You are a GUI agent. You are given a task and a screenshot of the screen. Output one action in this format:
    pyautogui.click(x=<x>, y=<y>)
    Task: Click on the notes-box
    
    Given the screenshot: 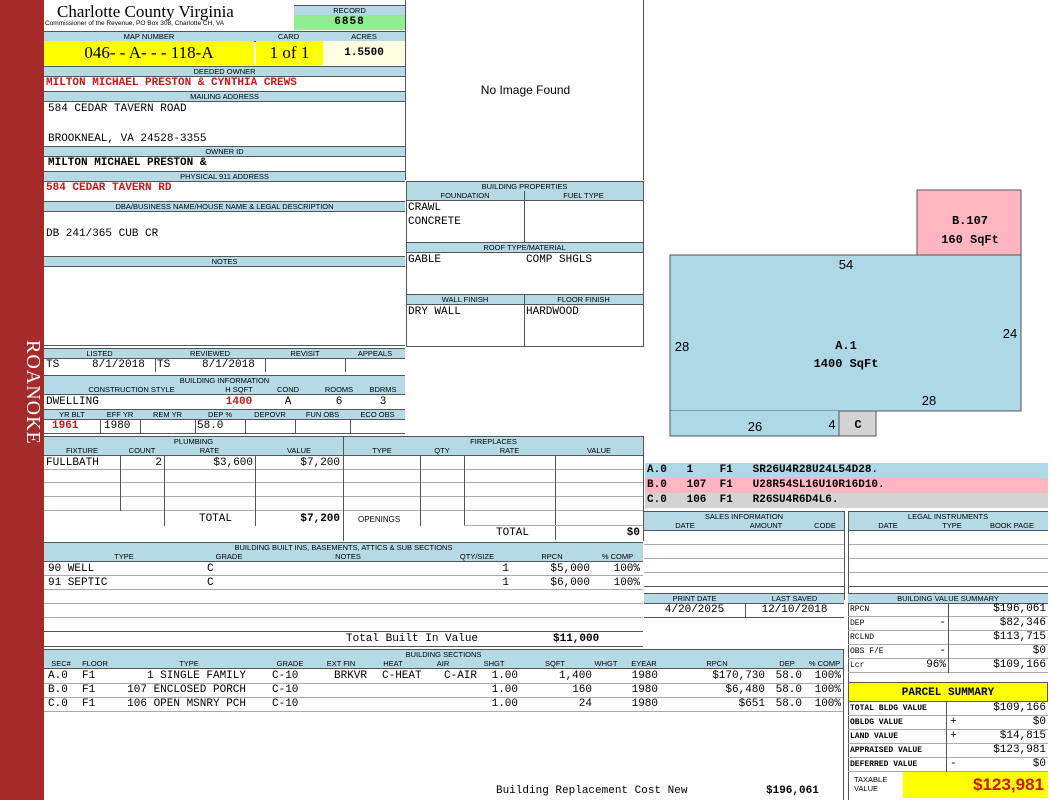 What is the action you would take?
    pyautogui.click(x=224, y=306)
    